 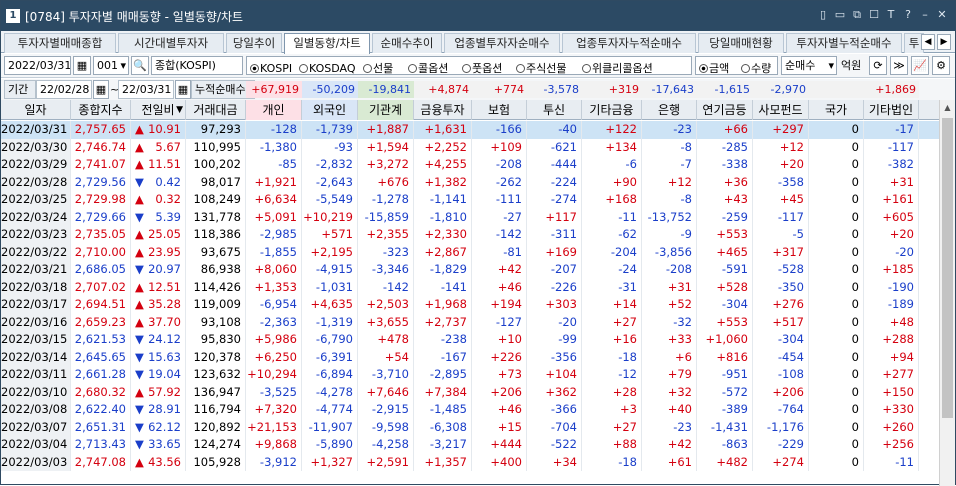 I want to click on column-header-11: 은행, so click(x=669, y=110).